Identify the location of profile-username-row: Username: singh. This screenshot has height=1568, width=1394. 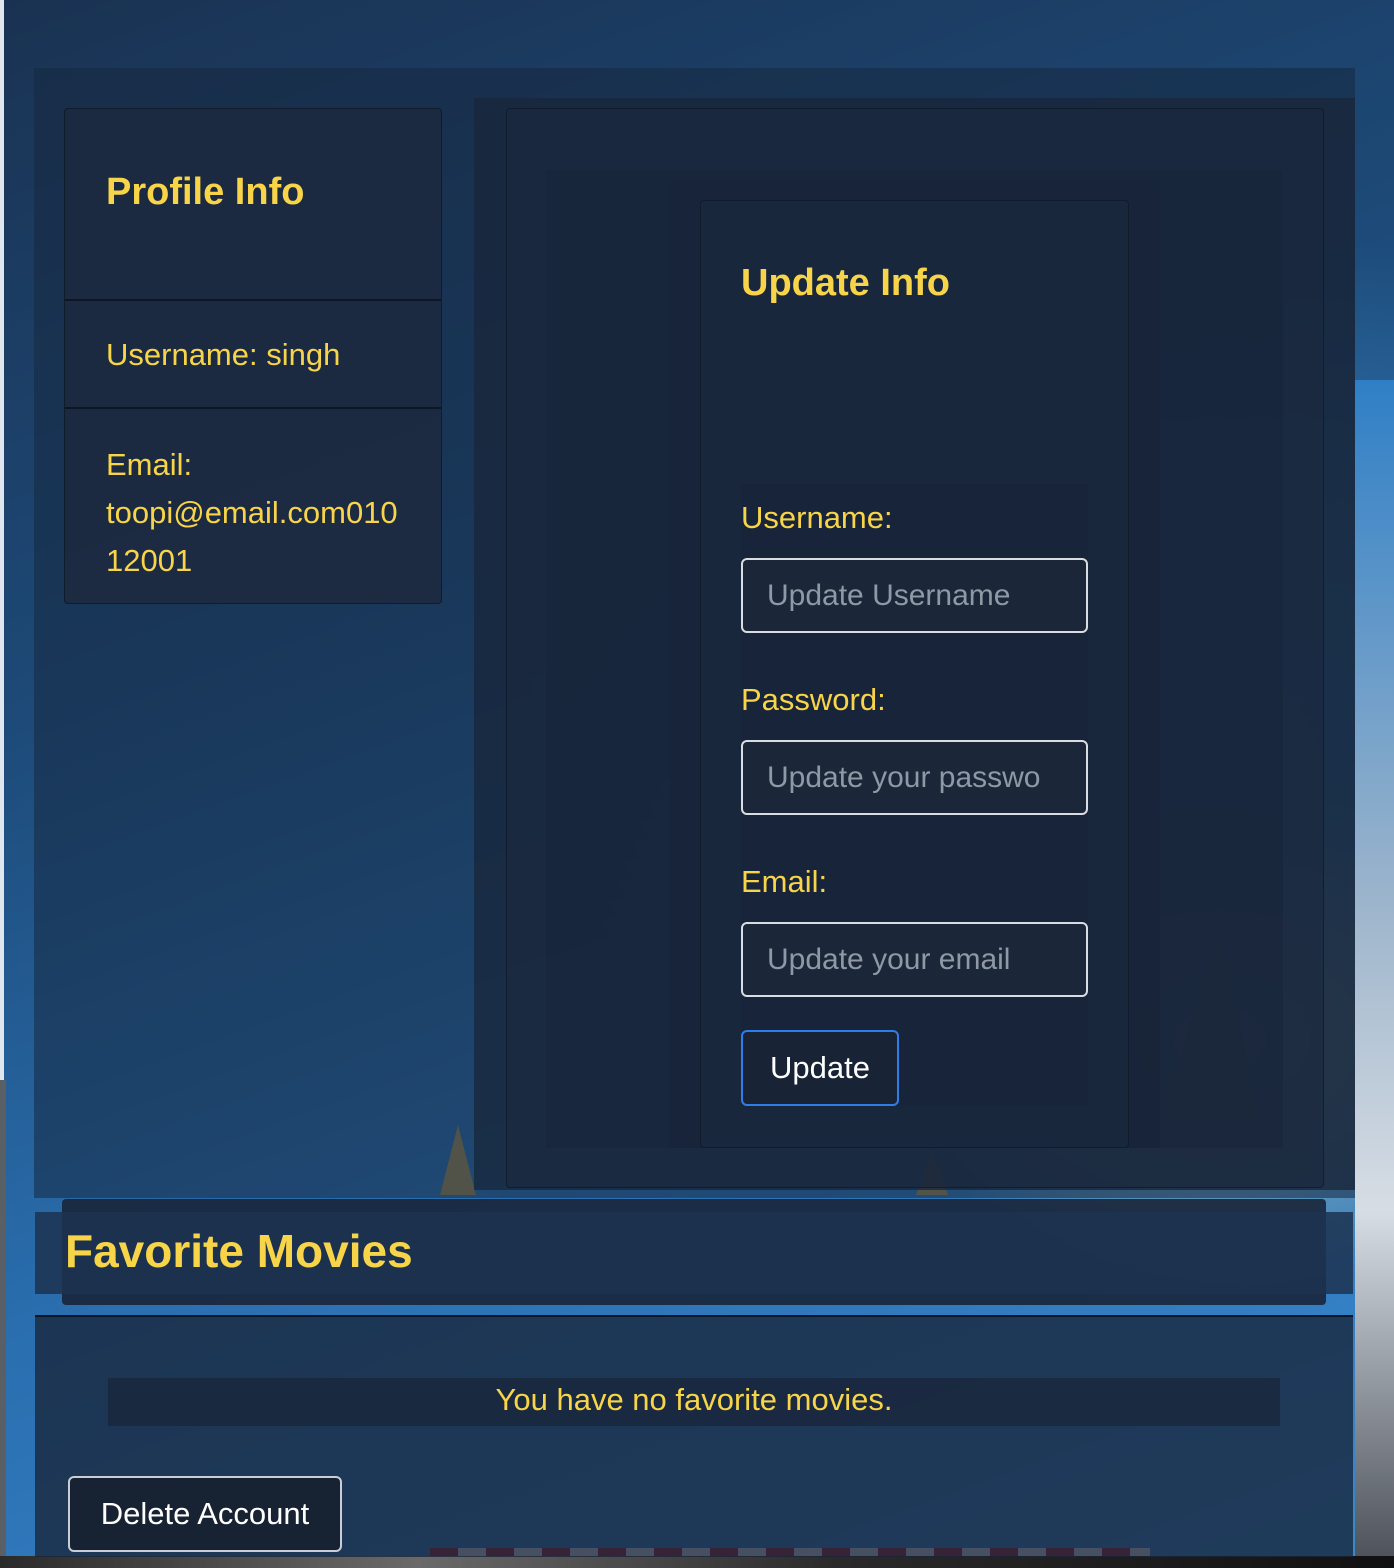
(253, 356).